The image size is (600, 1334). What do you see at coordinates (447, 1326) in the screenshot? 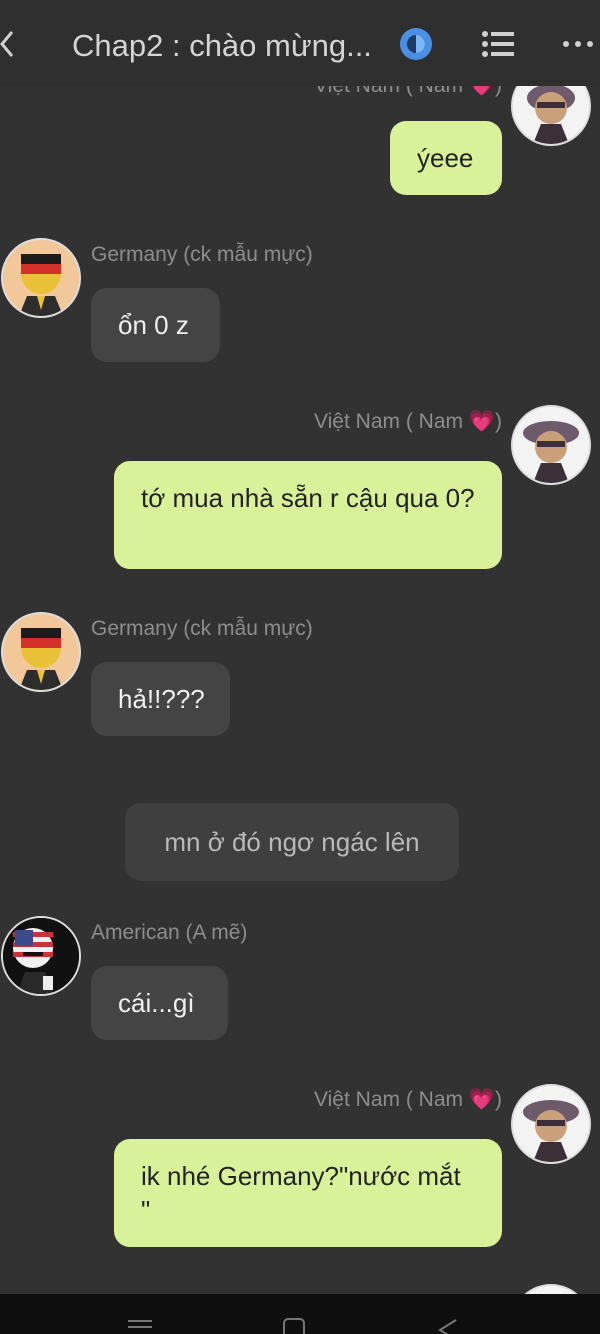
I see `back-nav-icon` at bounding box center [447, 1326].